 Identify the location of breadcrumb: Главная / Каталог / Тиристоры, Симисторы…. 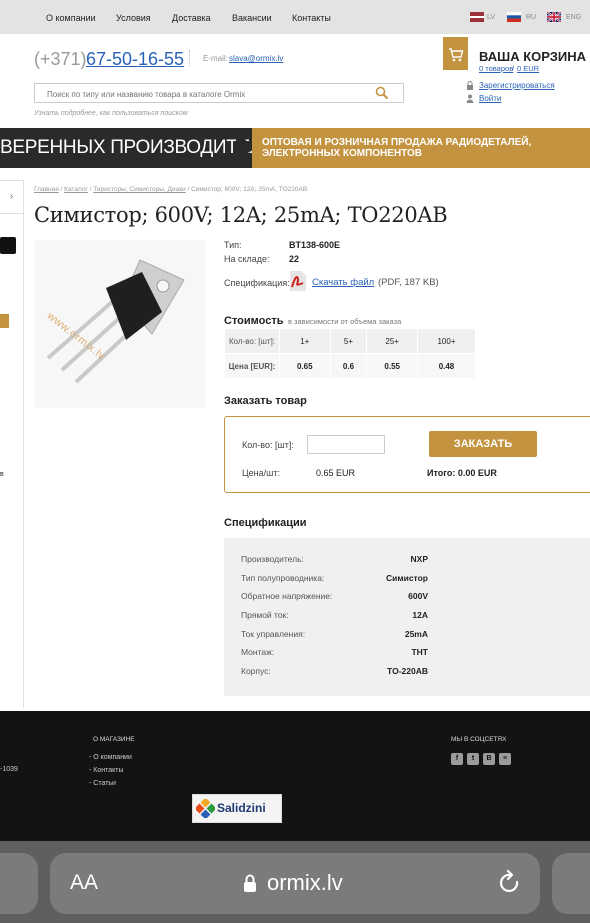
(171, 189).